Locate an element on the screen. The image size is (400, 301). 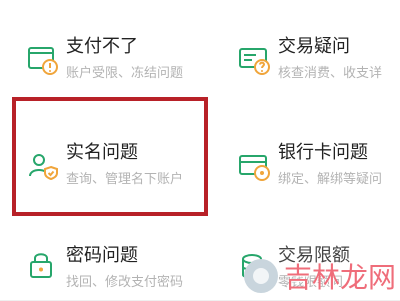
site-watermark: 吉林龙网 is located at coordinates (319, 276).